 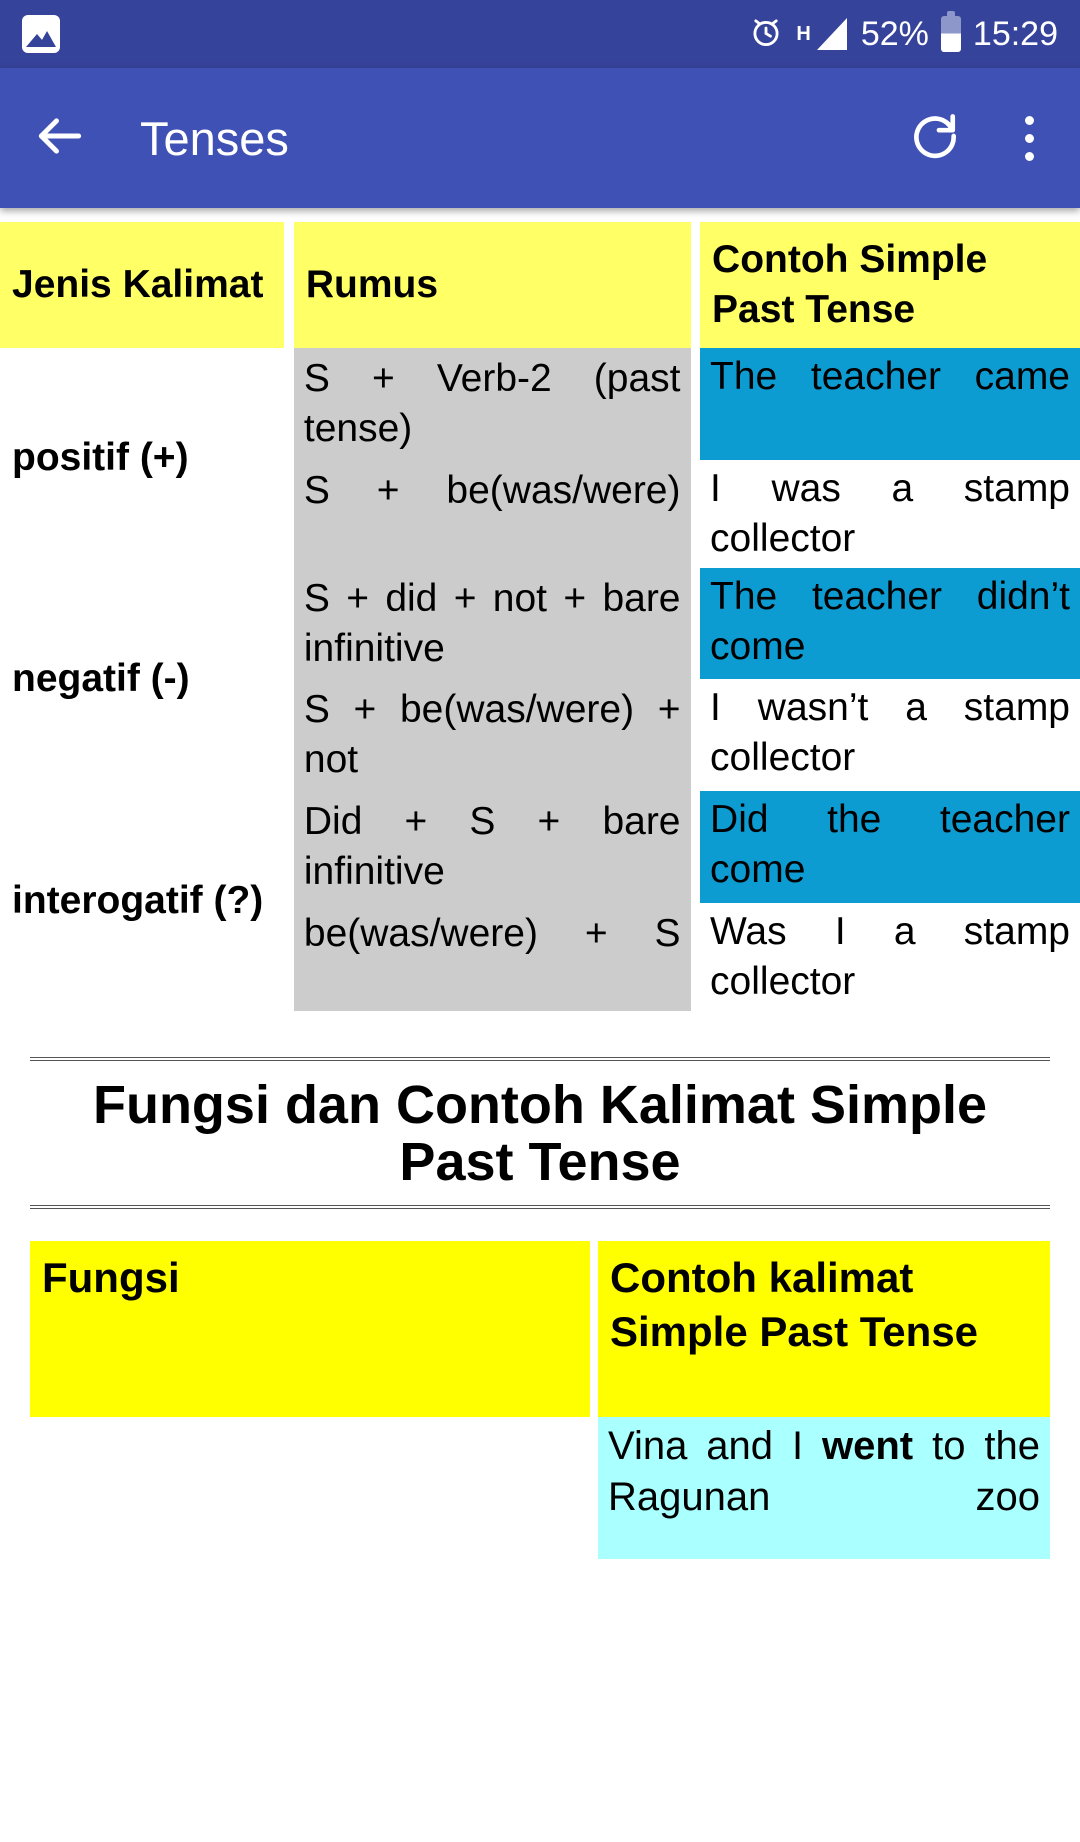 I want to click on status-bar-right: H 52% 15:29, so click(x=903, y=33).